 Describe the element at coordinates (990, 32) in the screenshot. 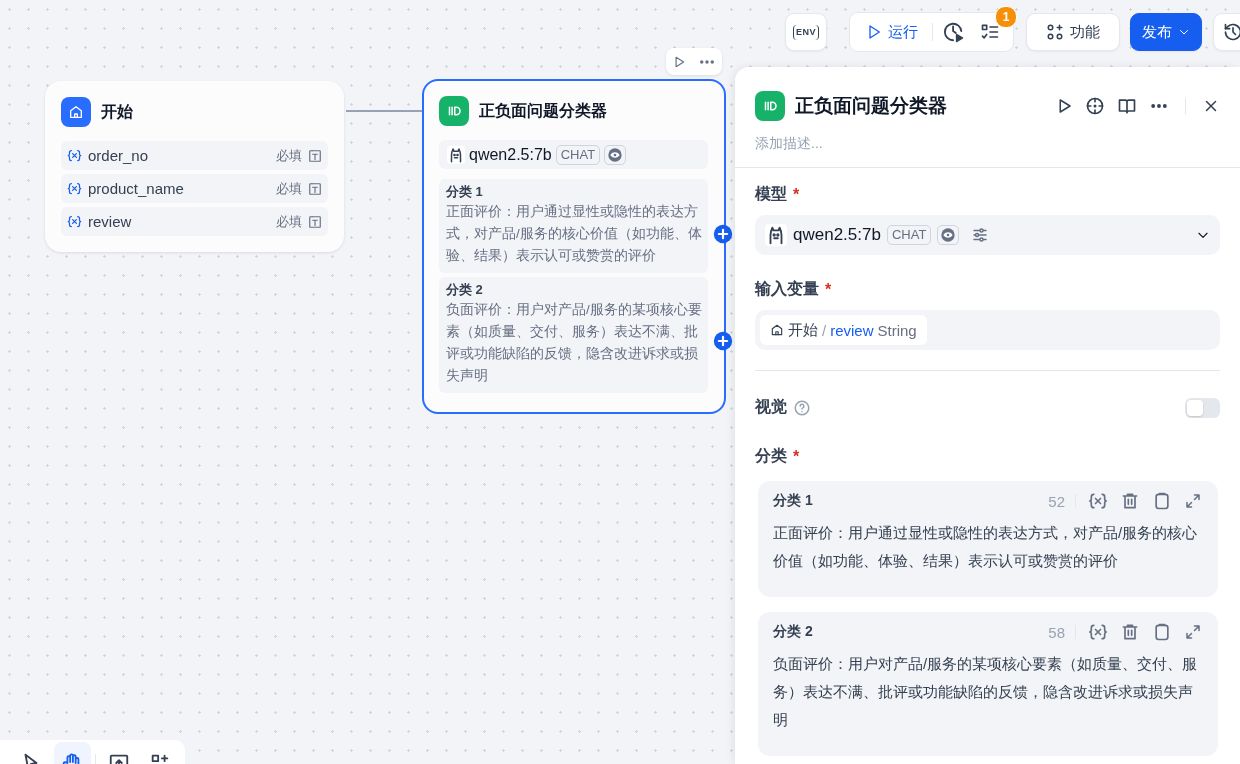

I see `checklist-icon` at that location.